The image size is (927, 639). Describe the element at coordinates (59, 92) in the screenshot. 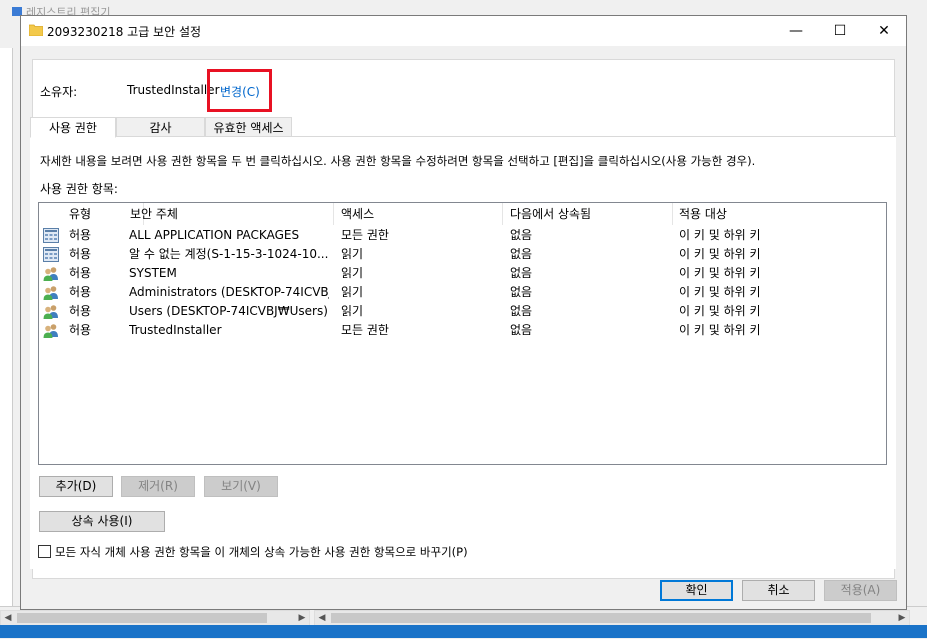

I see `owner-label: 소유자:` at that location.